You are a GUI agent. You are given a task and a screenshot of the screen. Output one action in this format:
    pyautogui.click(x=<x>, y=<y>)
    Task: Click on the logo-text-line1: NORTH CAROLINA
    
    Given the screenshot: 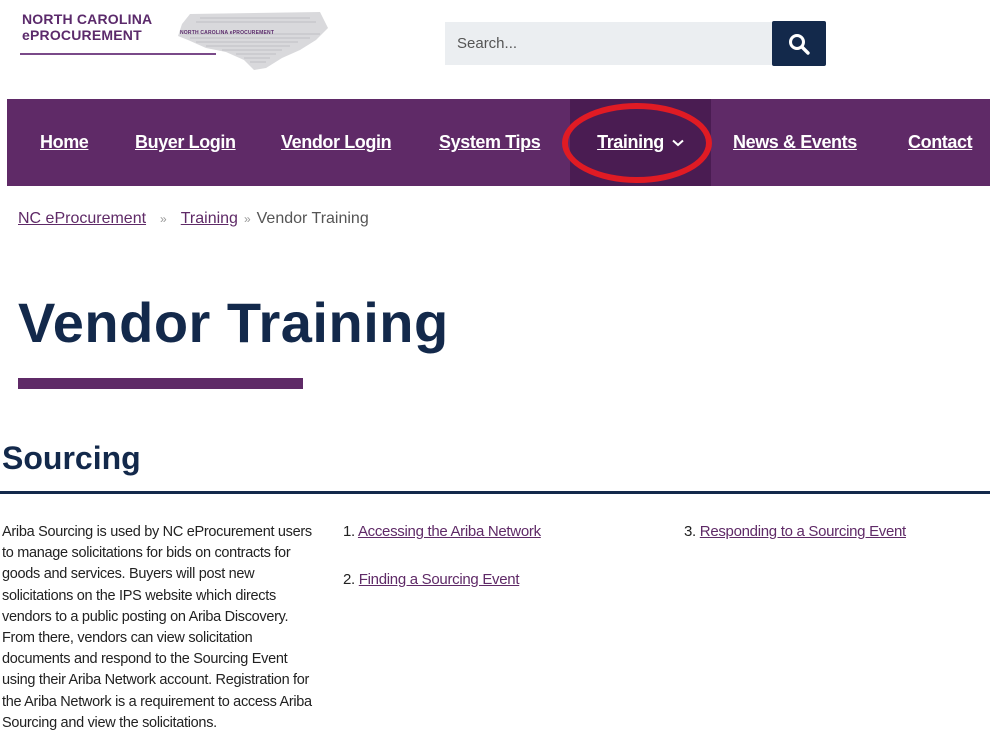 What is the action you would take?
    pyautogui.click(x=87, y=19)
    